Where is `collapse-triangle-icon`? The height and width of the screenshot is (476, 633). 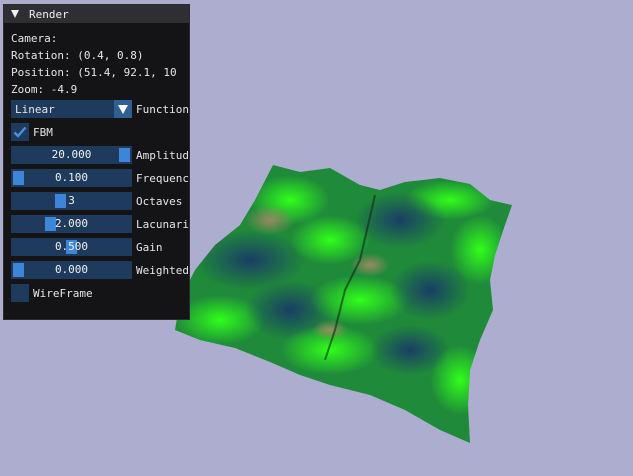 collapse-triangle-icon is located at coordinates (15, 14).